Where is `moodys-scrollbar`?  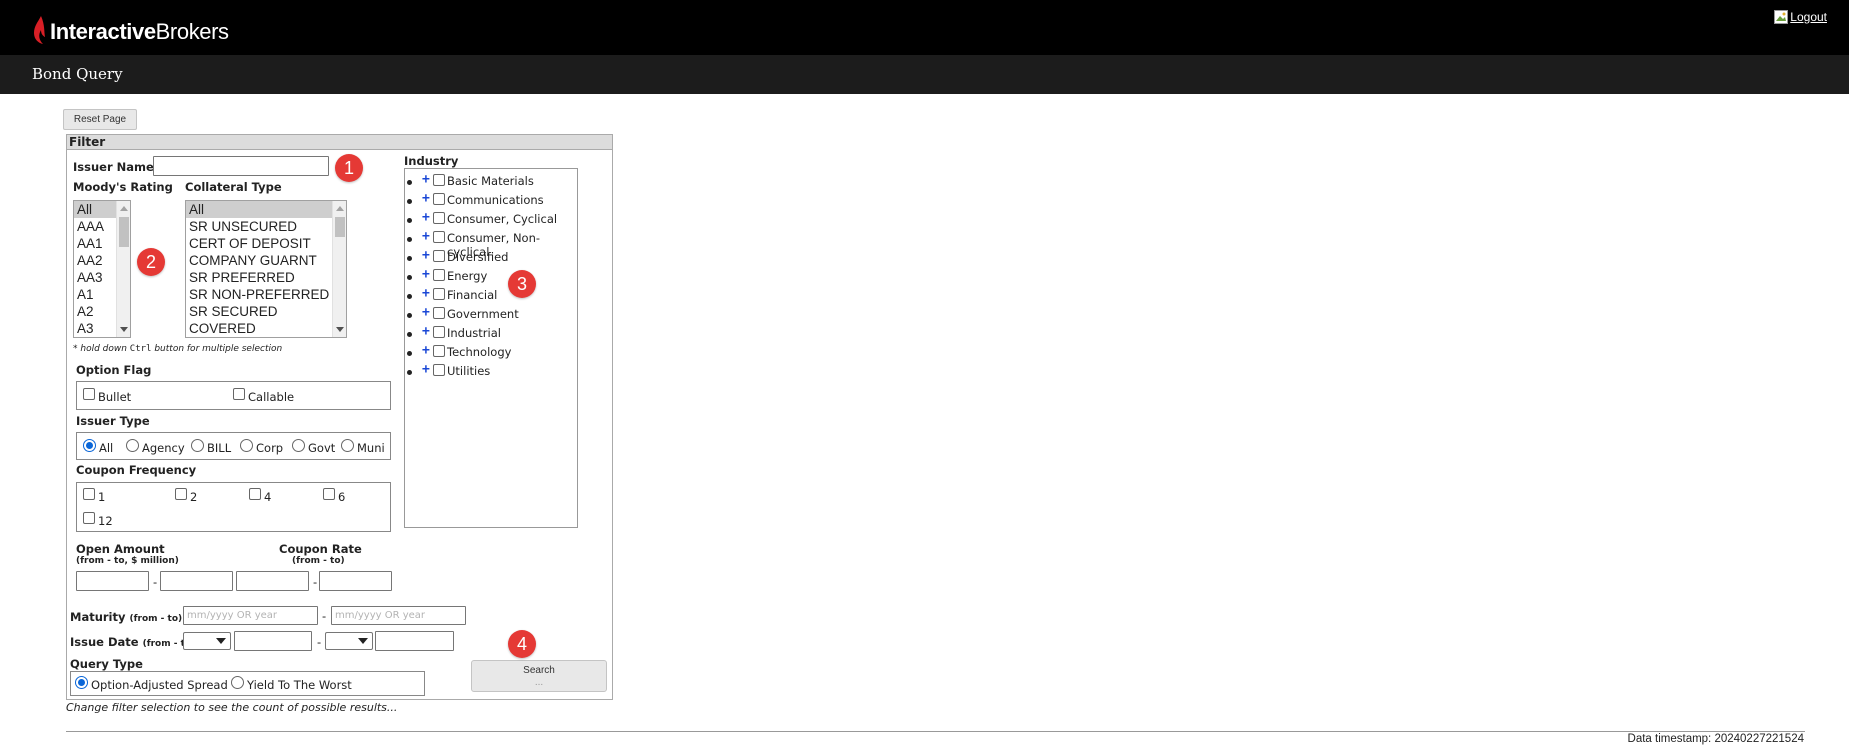
moodys-scrollbar is located at coordinates (123, 269).